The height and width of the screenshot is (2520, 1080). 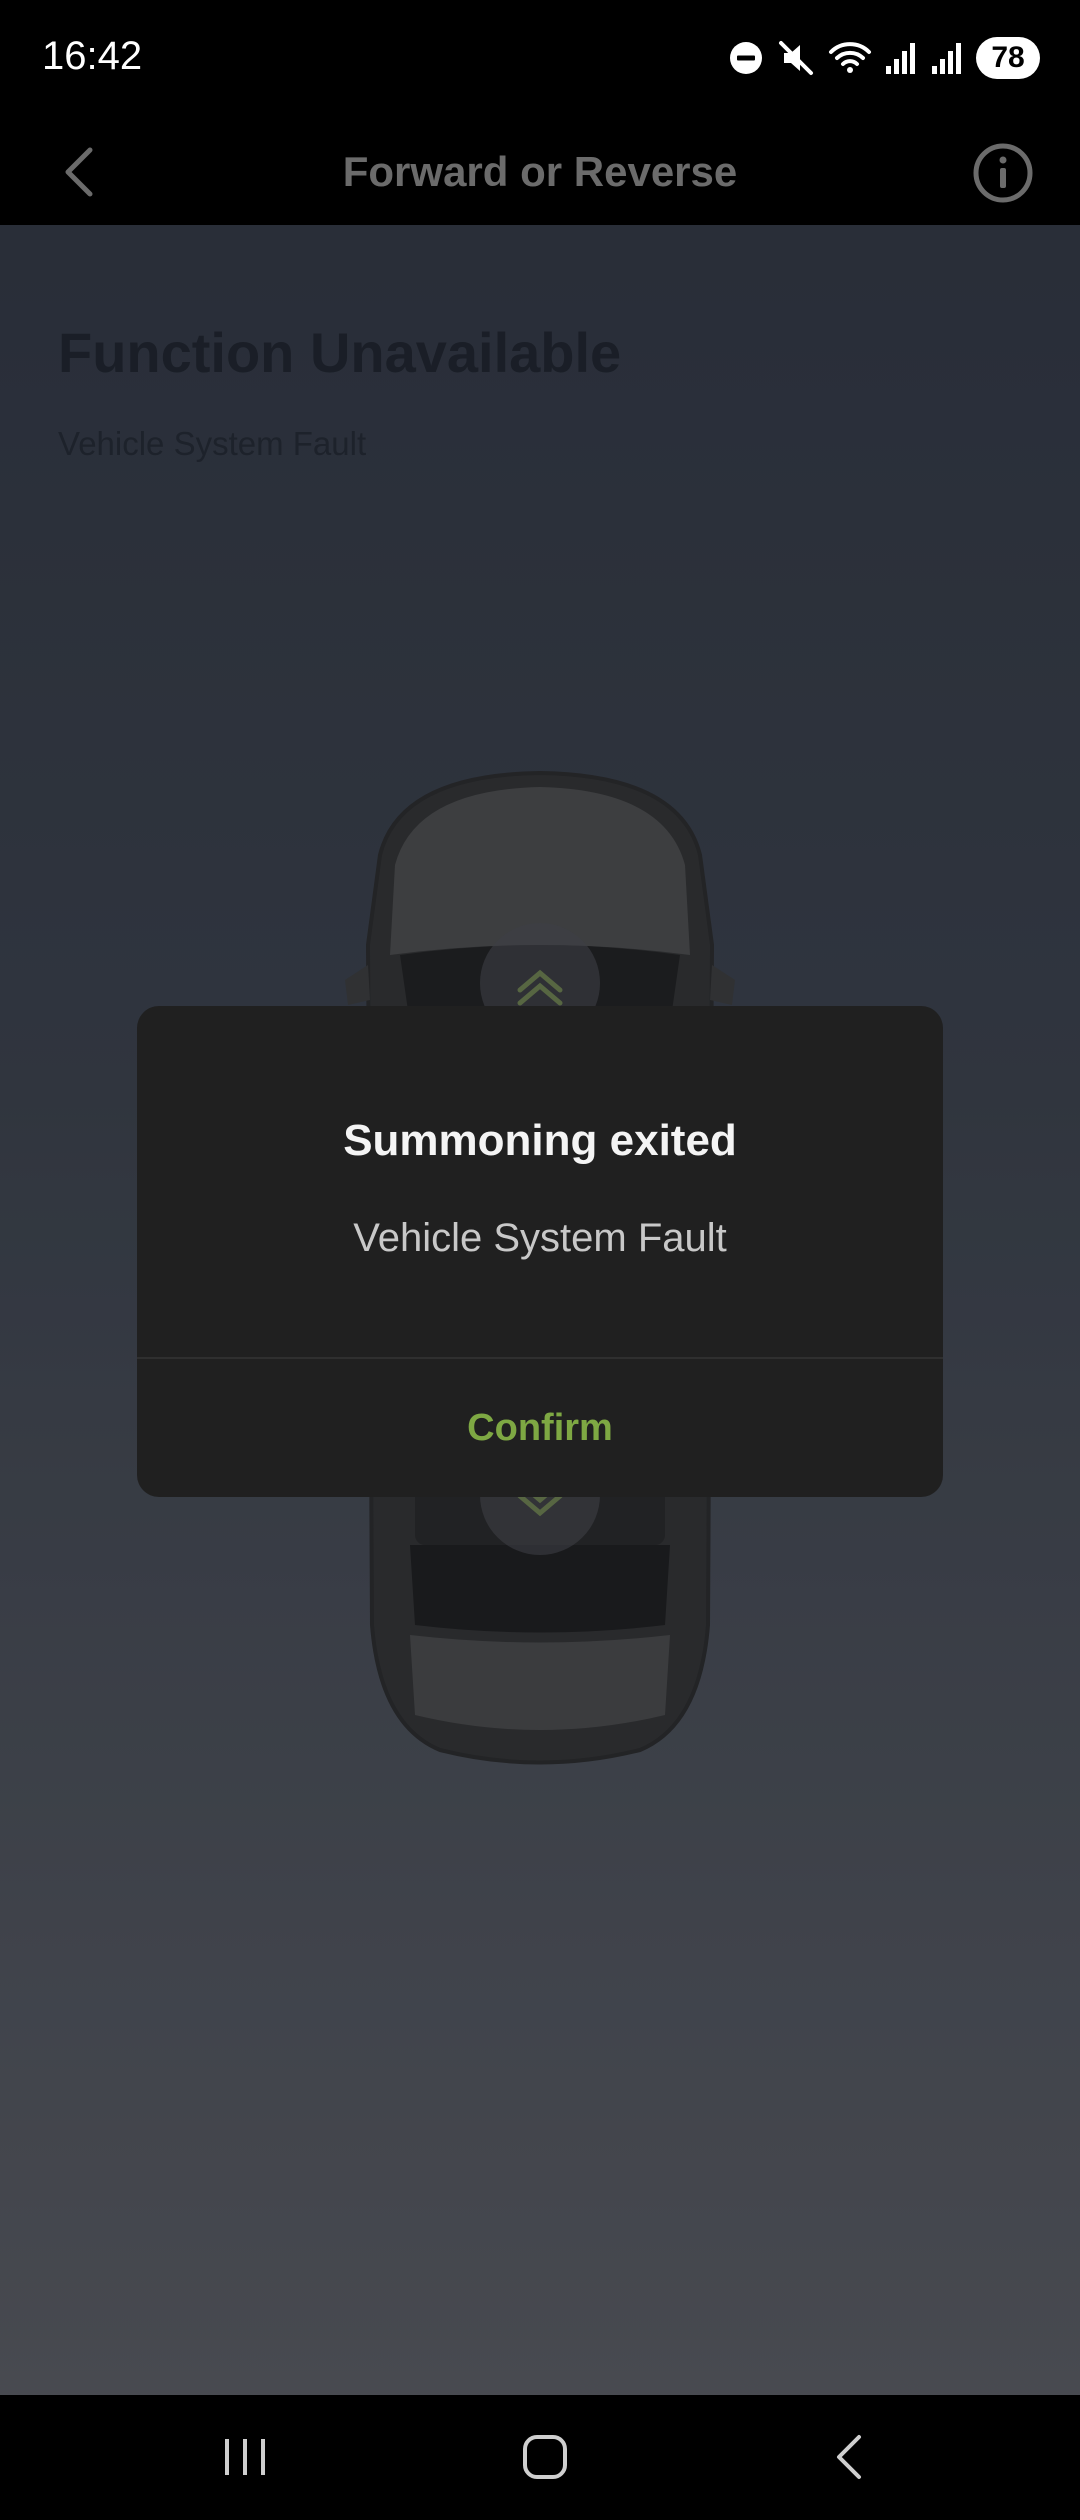 What do you see at coordinates (884, 58) in the screenshot?
I see `status-icons: 78` at bounding box center [884, 58].